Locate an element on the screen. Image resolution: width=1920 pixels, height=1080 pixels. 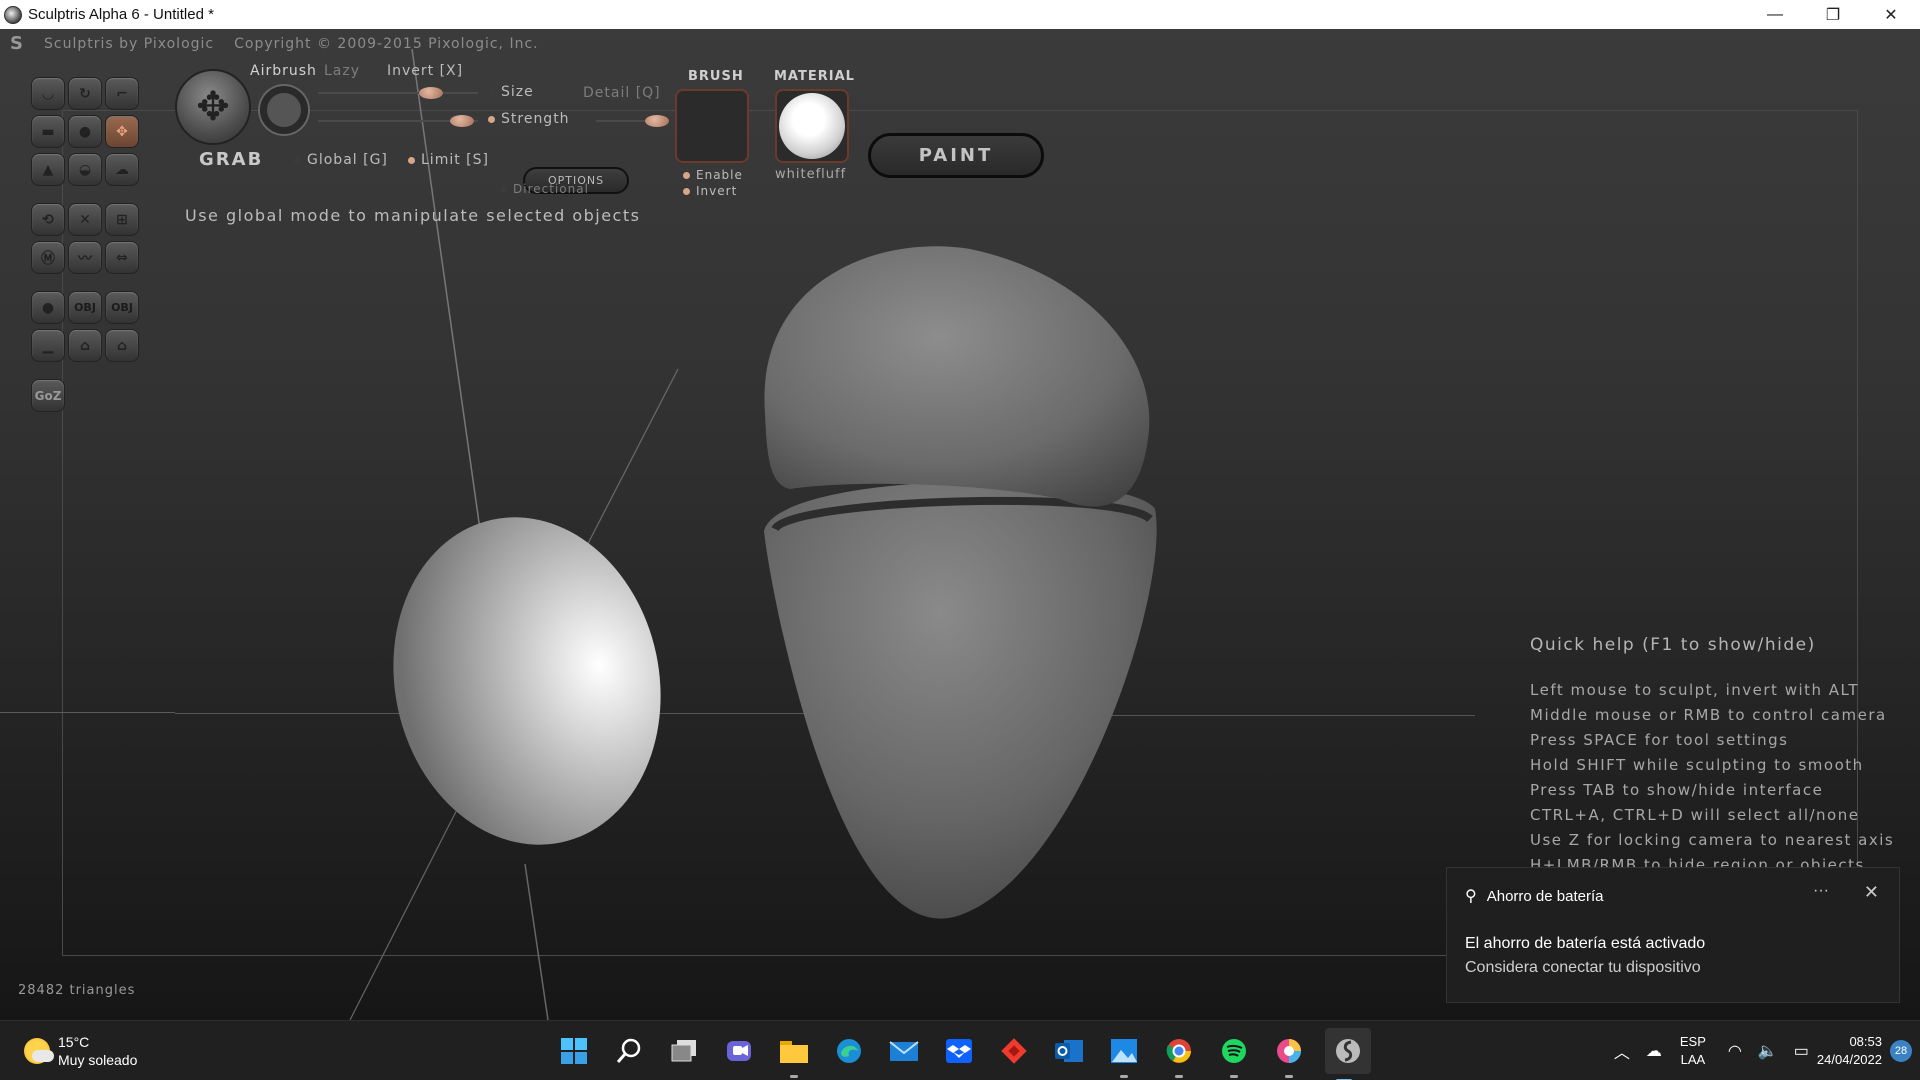
mirror-arrows-icon: ⇔ is located at coordinates (122, 257).